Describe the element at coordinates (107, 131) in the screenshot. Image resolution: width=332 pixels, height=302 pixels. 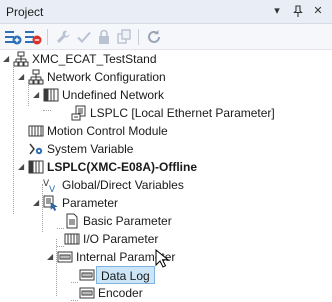
I see `tree-item-label: Motion Control Module` at that location.